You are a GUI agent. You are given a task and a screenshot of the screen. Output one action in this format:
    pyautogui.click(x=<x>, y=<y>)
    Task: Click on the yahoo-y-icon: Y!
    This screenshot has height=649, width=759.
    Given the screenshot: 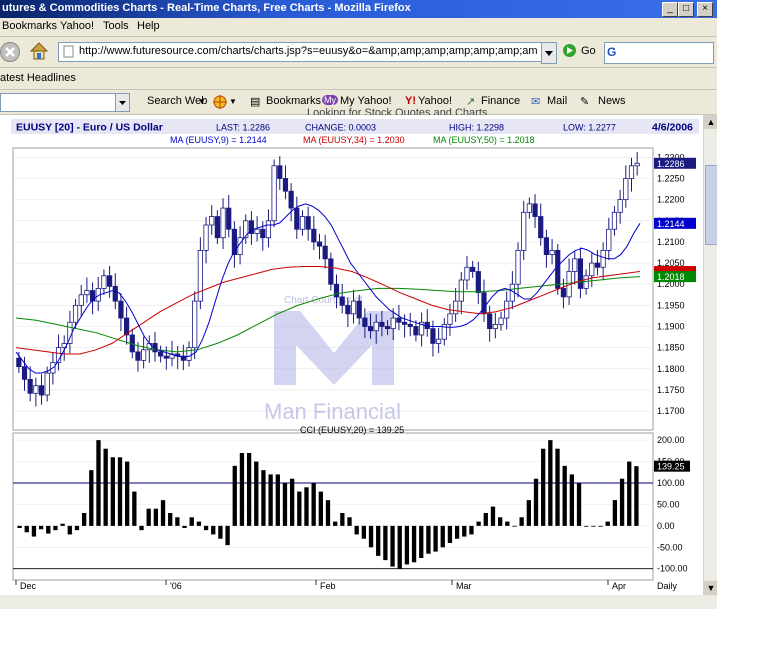 What is the action you would take?
    pyautogui.click(x=410, y=101)
    